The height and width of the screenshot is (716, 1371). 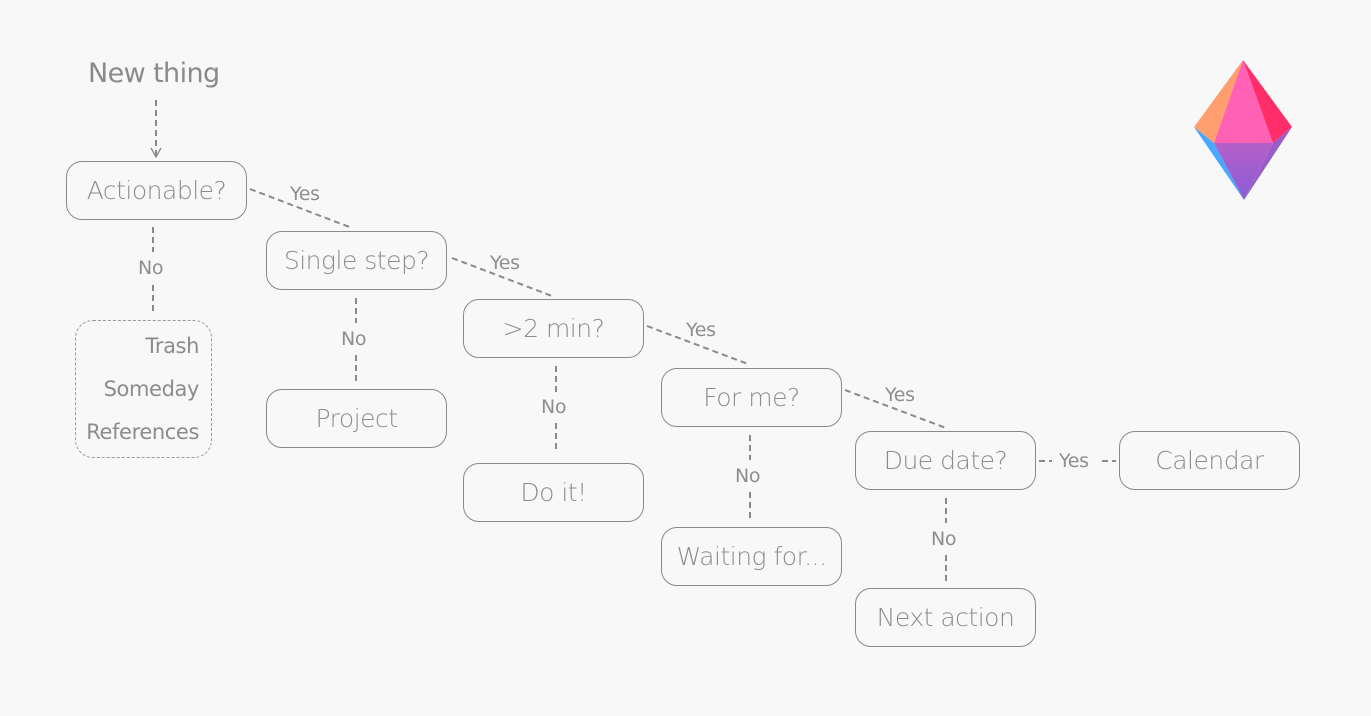 What do you see at coordinates (945, 617) in the screenshot?
I see `node-next-action: Next action` at bounding box center [945, 617].